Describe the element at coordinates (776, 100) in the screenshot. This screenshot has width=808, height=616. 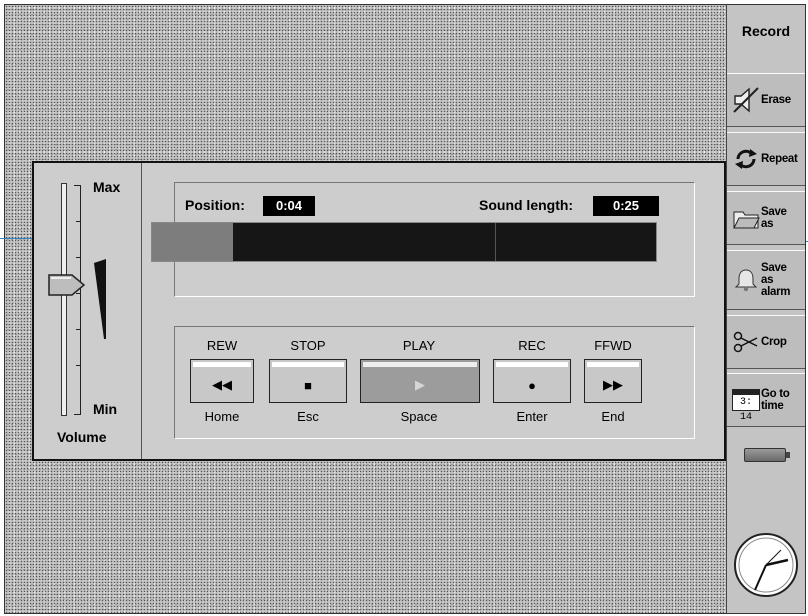
I see `erase-label: Erase` at that location.